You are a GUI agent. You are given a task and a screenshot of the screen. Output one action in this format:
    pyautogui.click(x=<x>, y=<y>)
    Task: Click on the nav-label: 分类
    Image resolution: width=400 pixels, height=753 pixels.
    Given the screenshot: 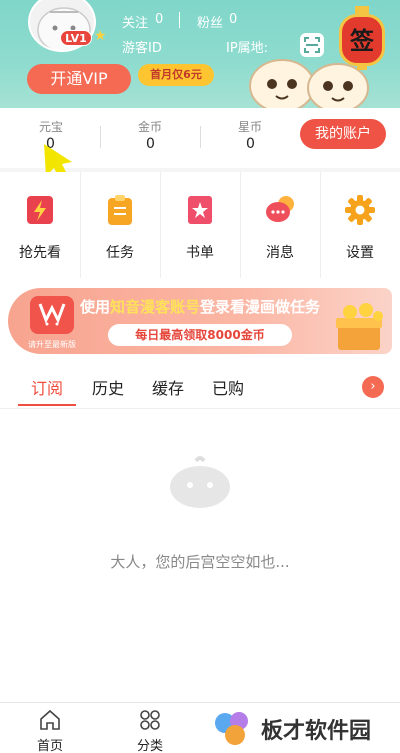 What is the action you would take?
    pyautogui.click(x=149, y=746)
    